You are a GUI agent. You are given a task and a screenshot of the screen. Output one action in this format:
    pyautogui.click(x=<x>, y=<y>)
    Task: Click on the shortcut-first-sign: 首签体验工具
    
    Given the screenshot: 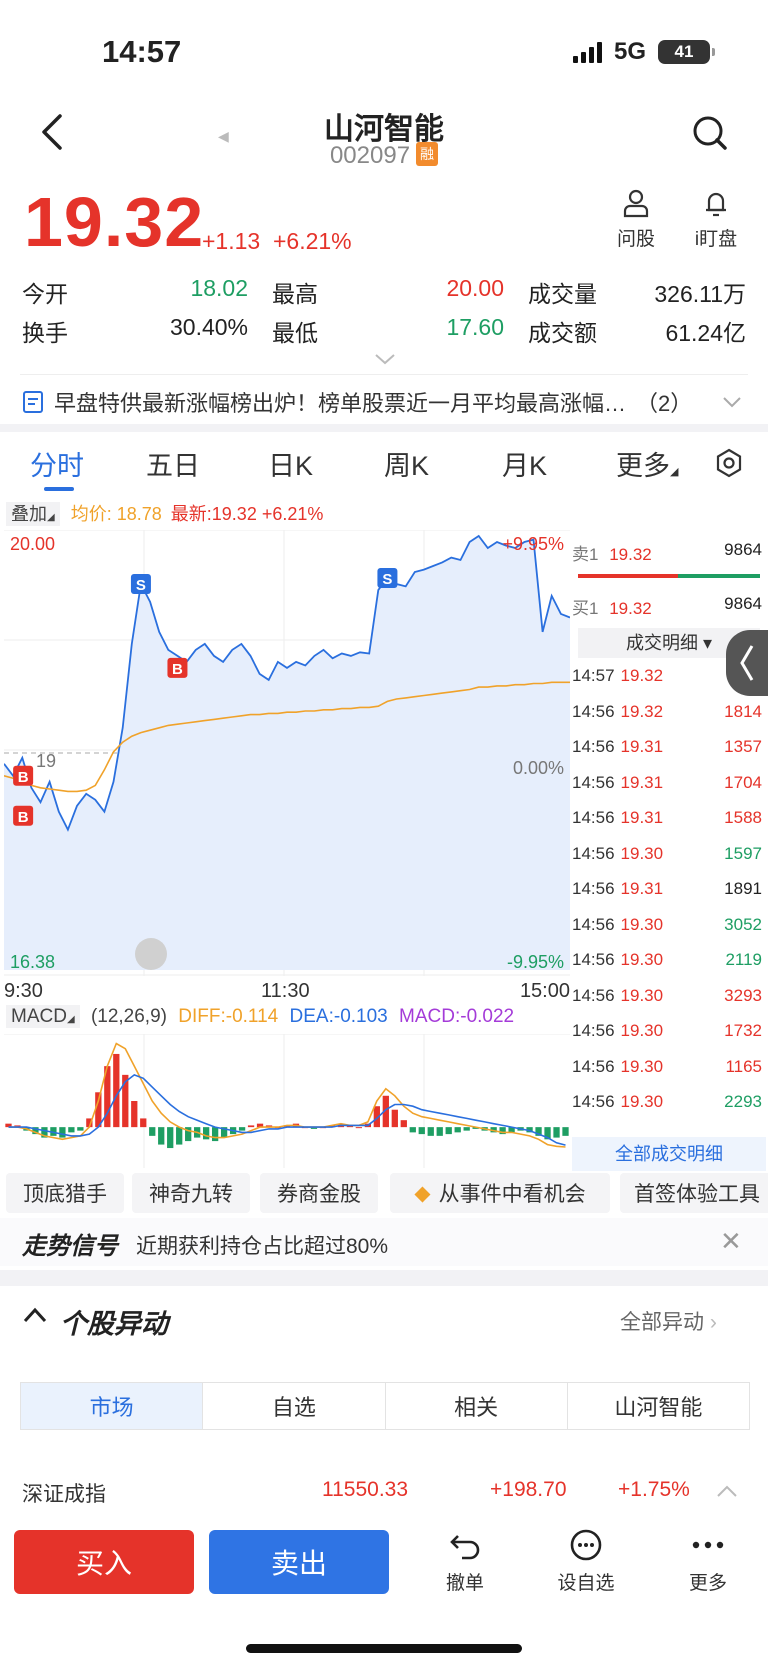 What is the action you would take?
    pyautogui.click(x=694, y=1193)
    